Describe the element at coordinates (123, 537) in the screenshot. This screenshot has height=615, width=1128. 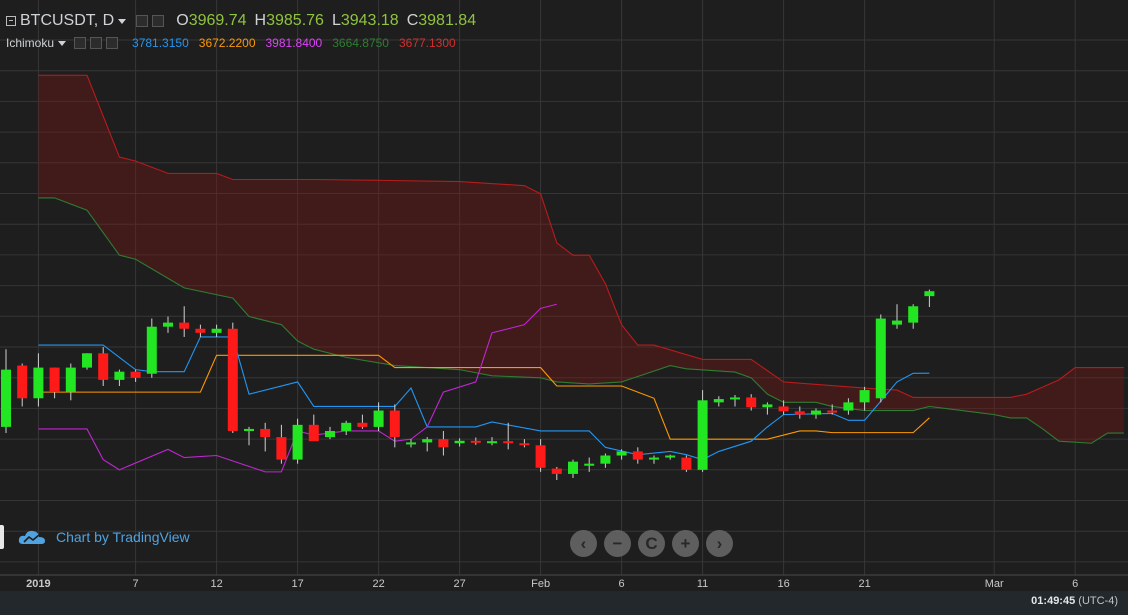
I see `watermark-text: Chart by TradingView` at that location.